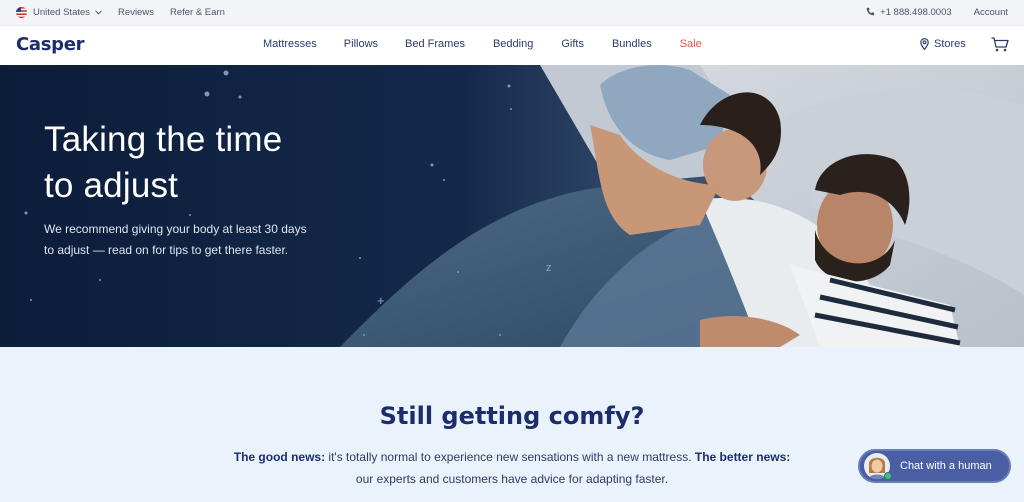 This screenshot has width=1024, height=502. Describe the element at coordinates (991, 12) in the screenshot. I see `account-link: Account` at that location.